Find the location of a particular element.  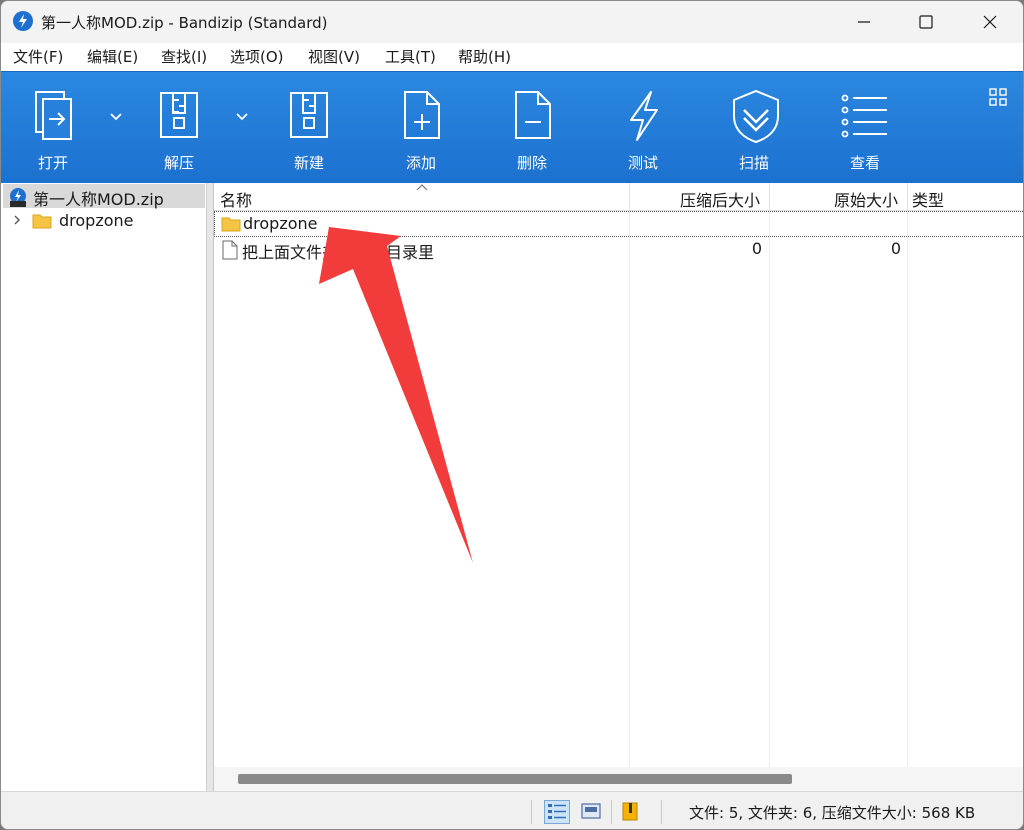

tree-item-dropzone: dropzone is located at coordinates (102, 221).